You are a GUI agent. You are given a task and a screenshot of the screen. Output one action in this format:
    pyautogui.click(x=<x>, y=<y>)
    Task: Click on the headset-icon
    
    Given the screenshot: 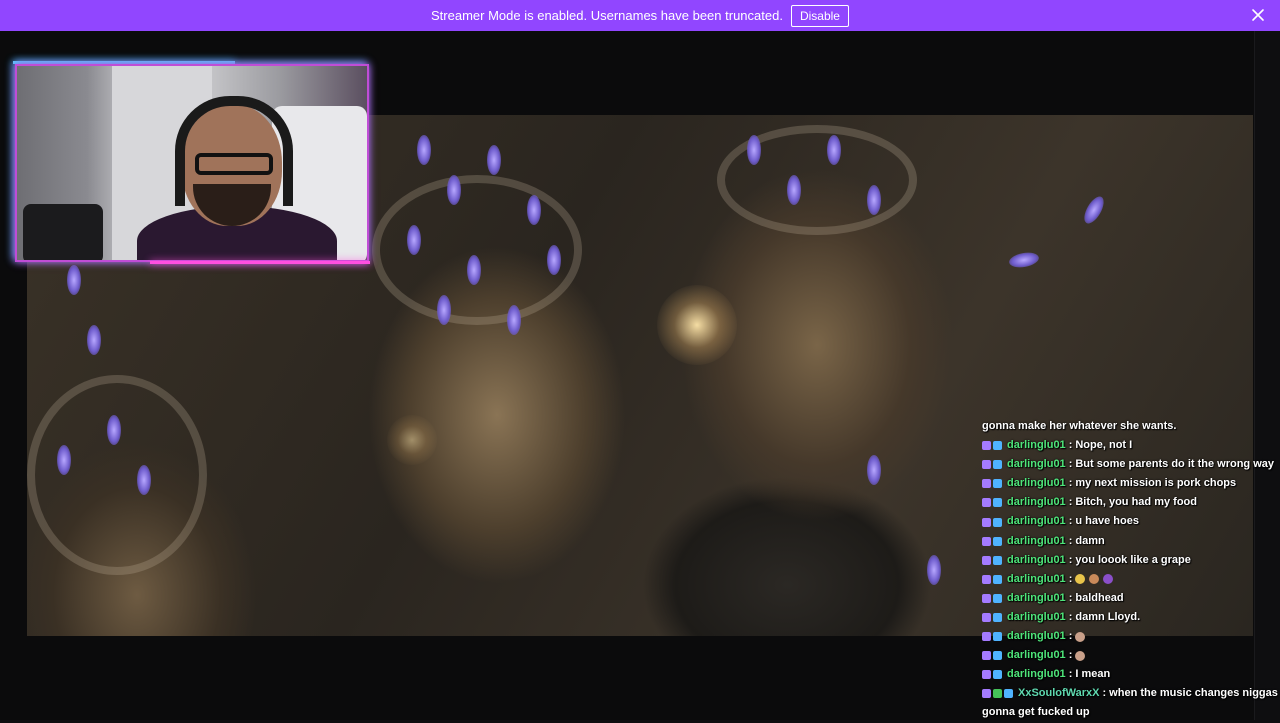 What is the action you would take?
    pyautogui.click(x=234, y=151)
    